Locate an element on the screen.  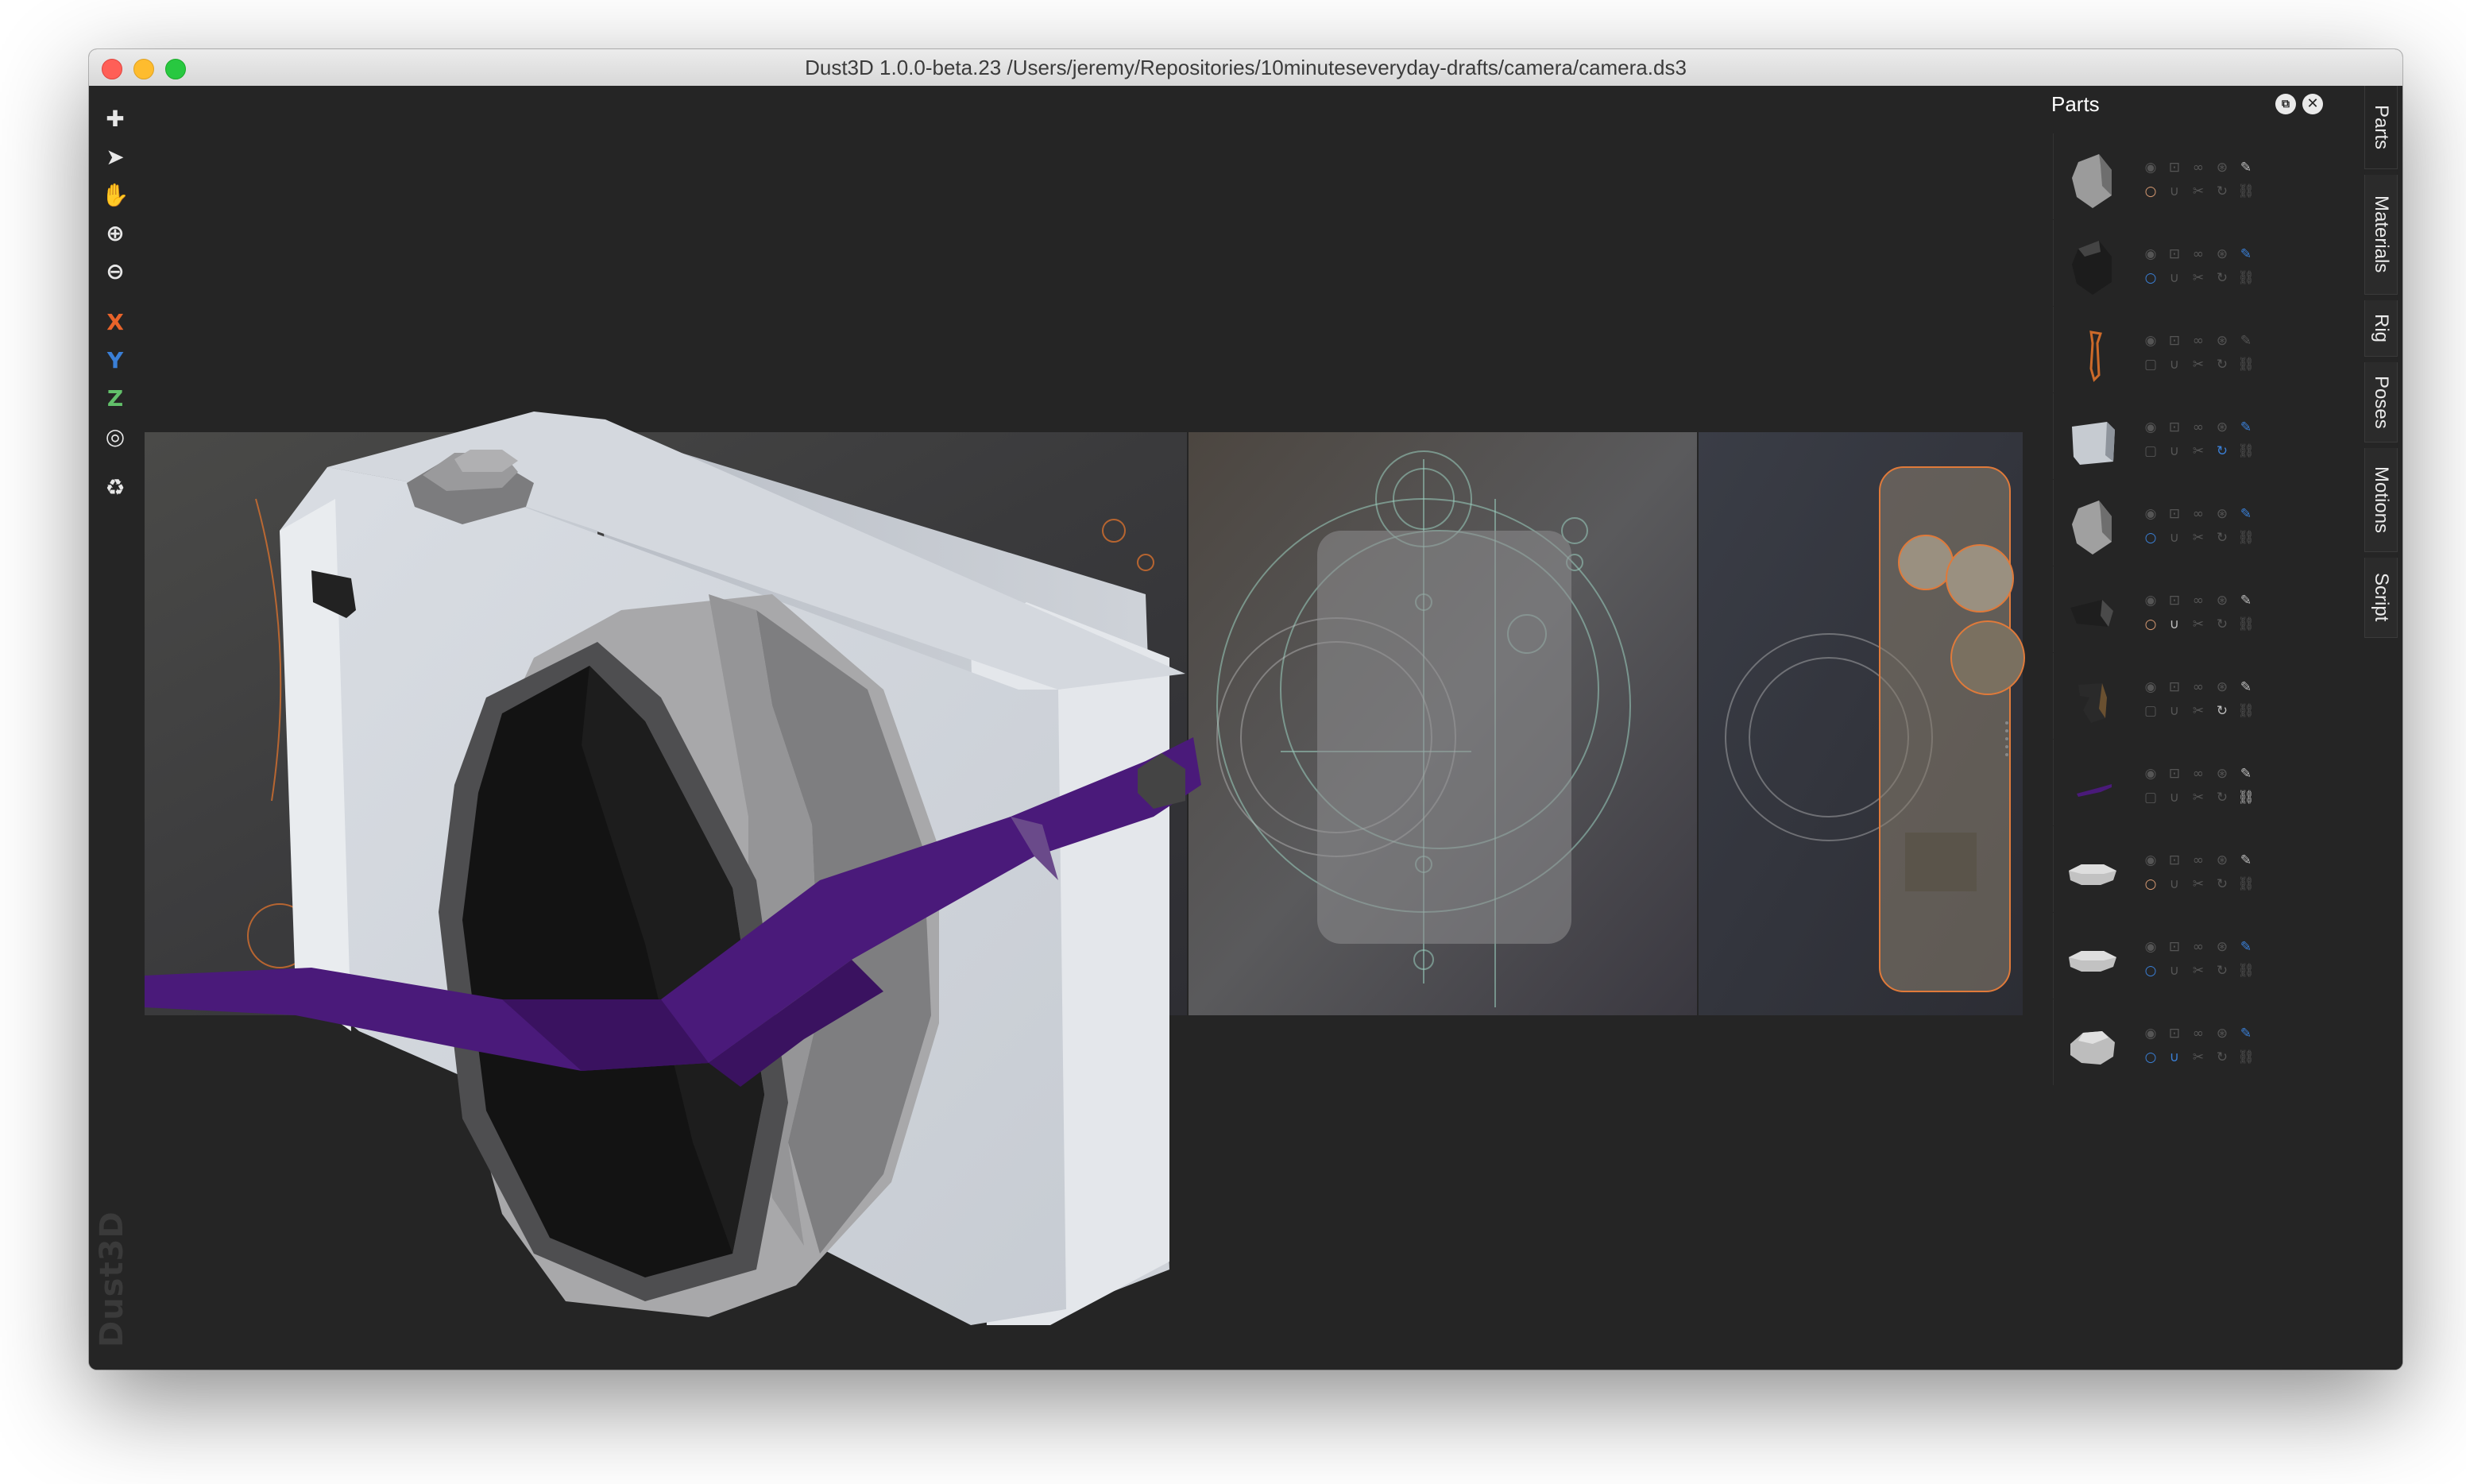
radius-icon: ◎ is located at coordinates (115, 436).